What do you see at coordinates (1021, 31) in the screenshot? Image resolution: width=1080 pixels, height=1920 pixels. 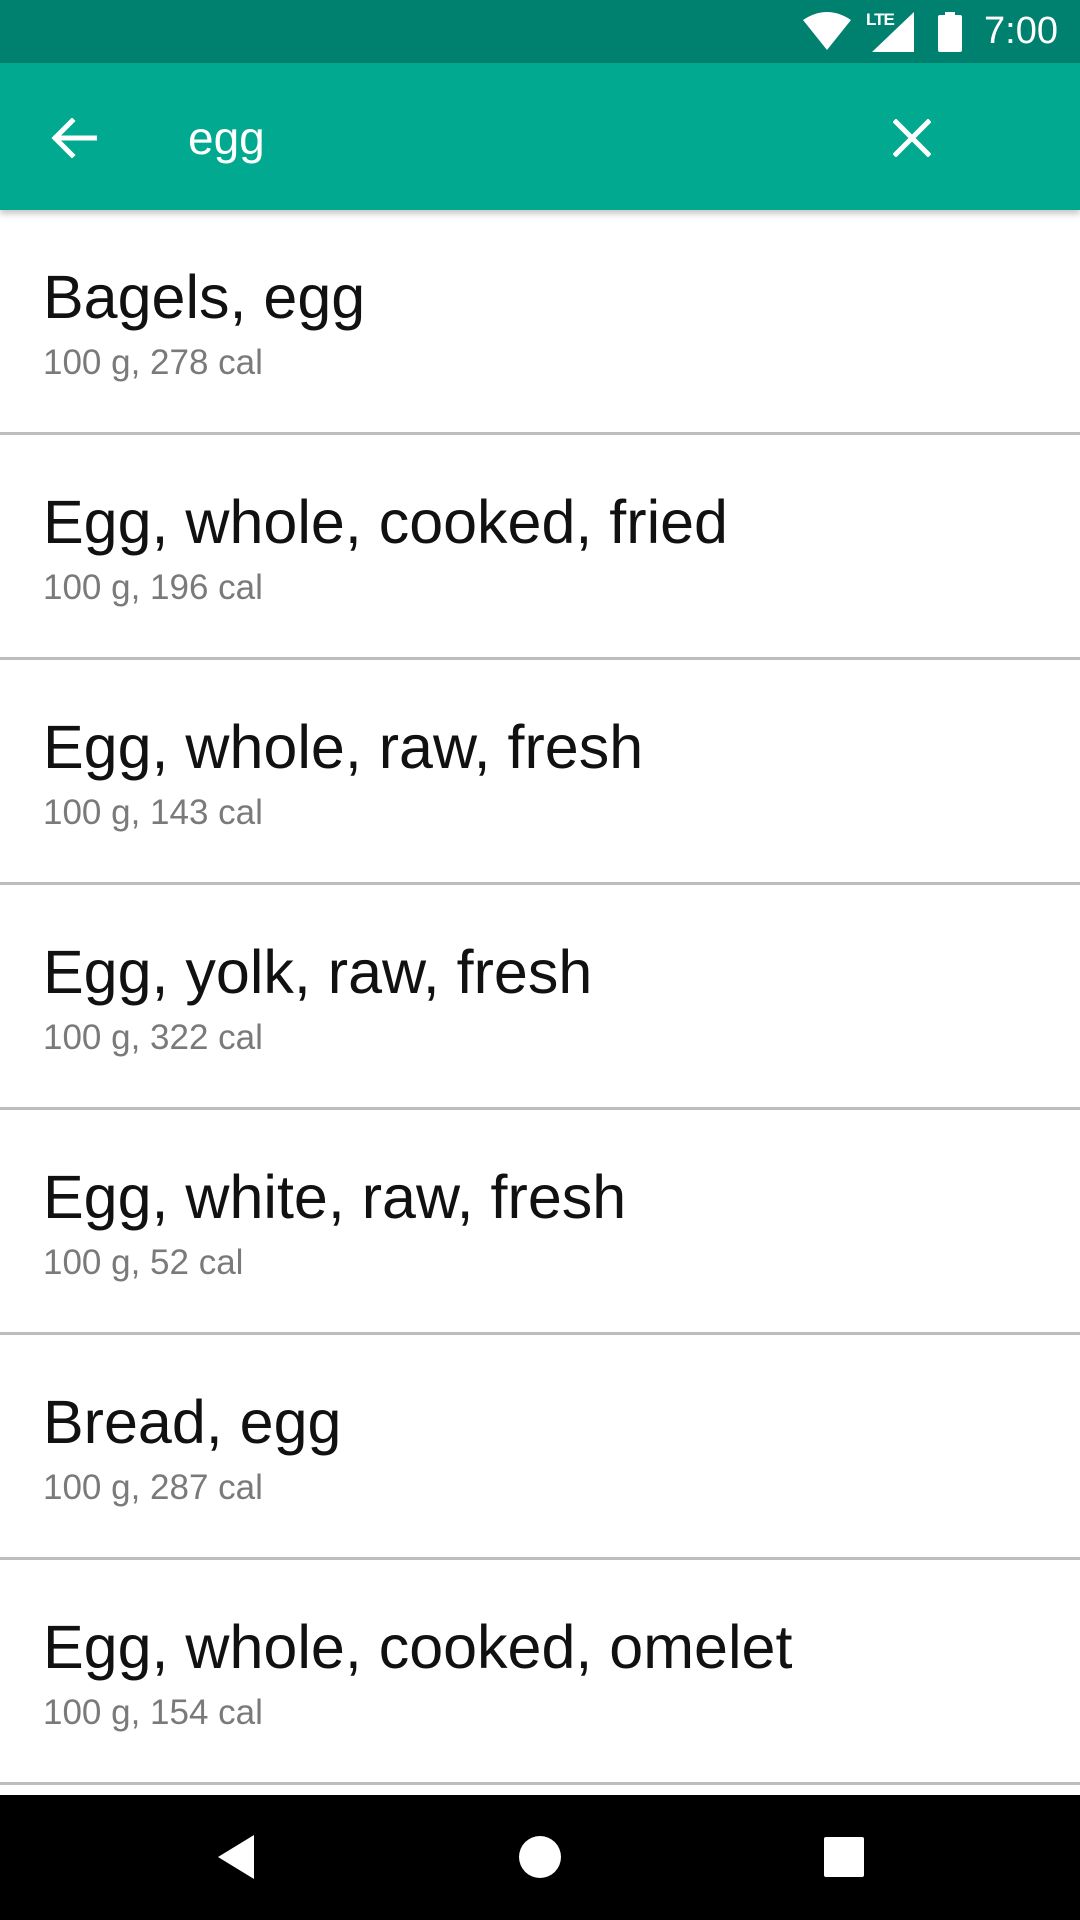 I see `clock: 7:00` at bounding box center [1021, 31].